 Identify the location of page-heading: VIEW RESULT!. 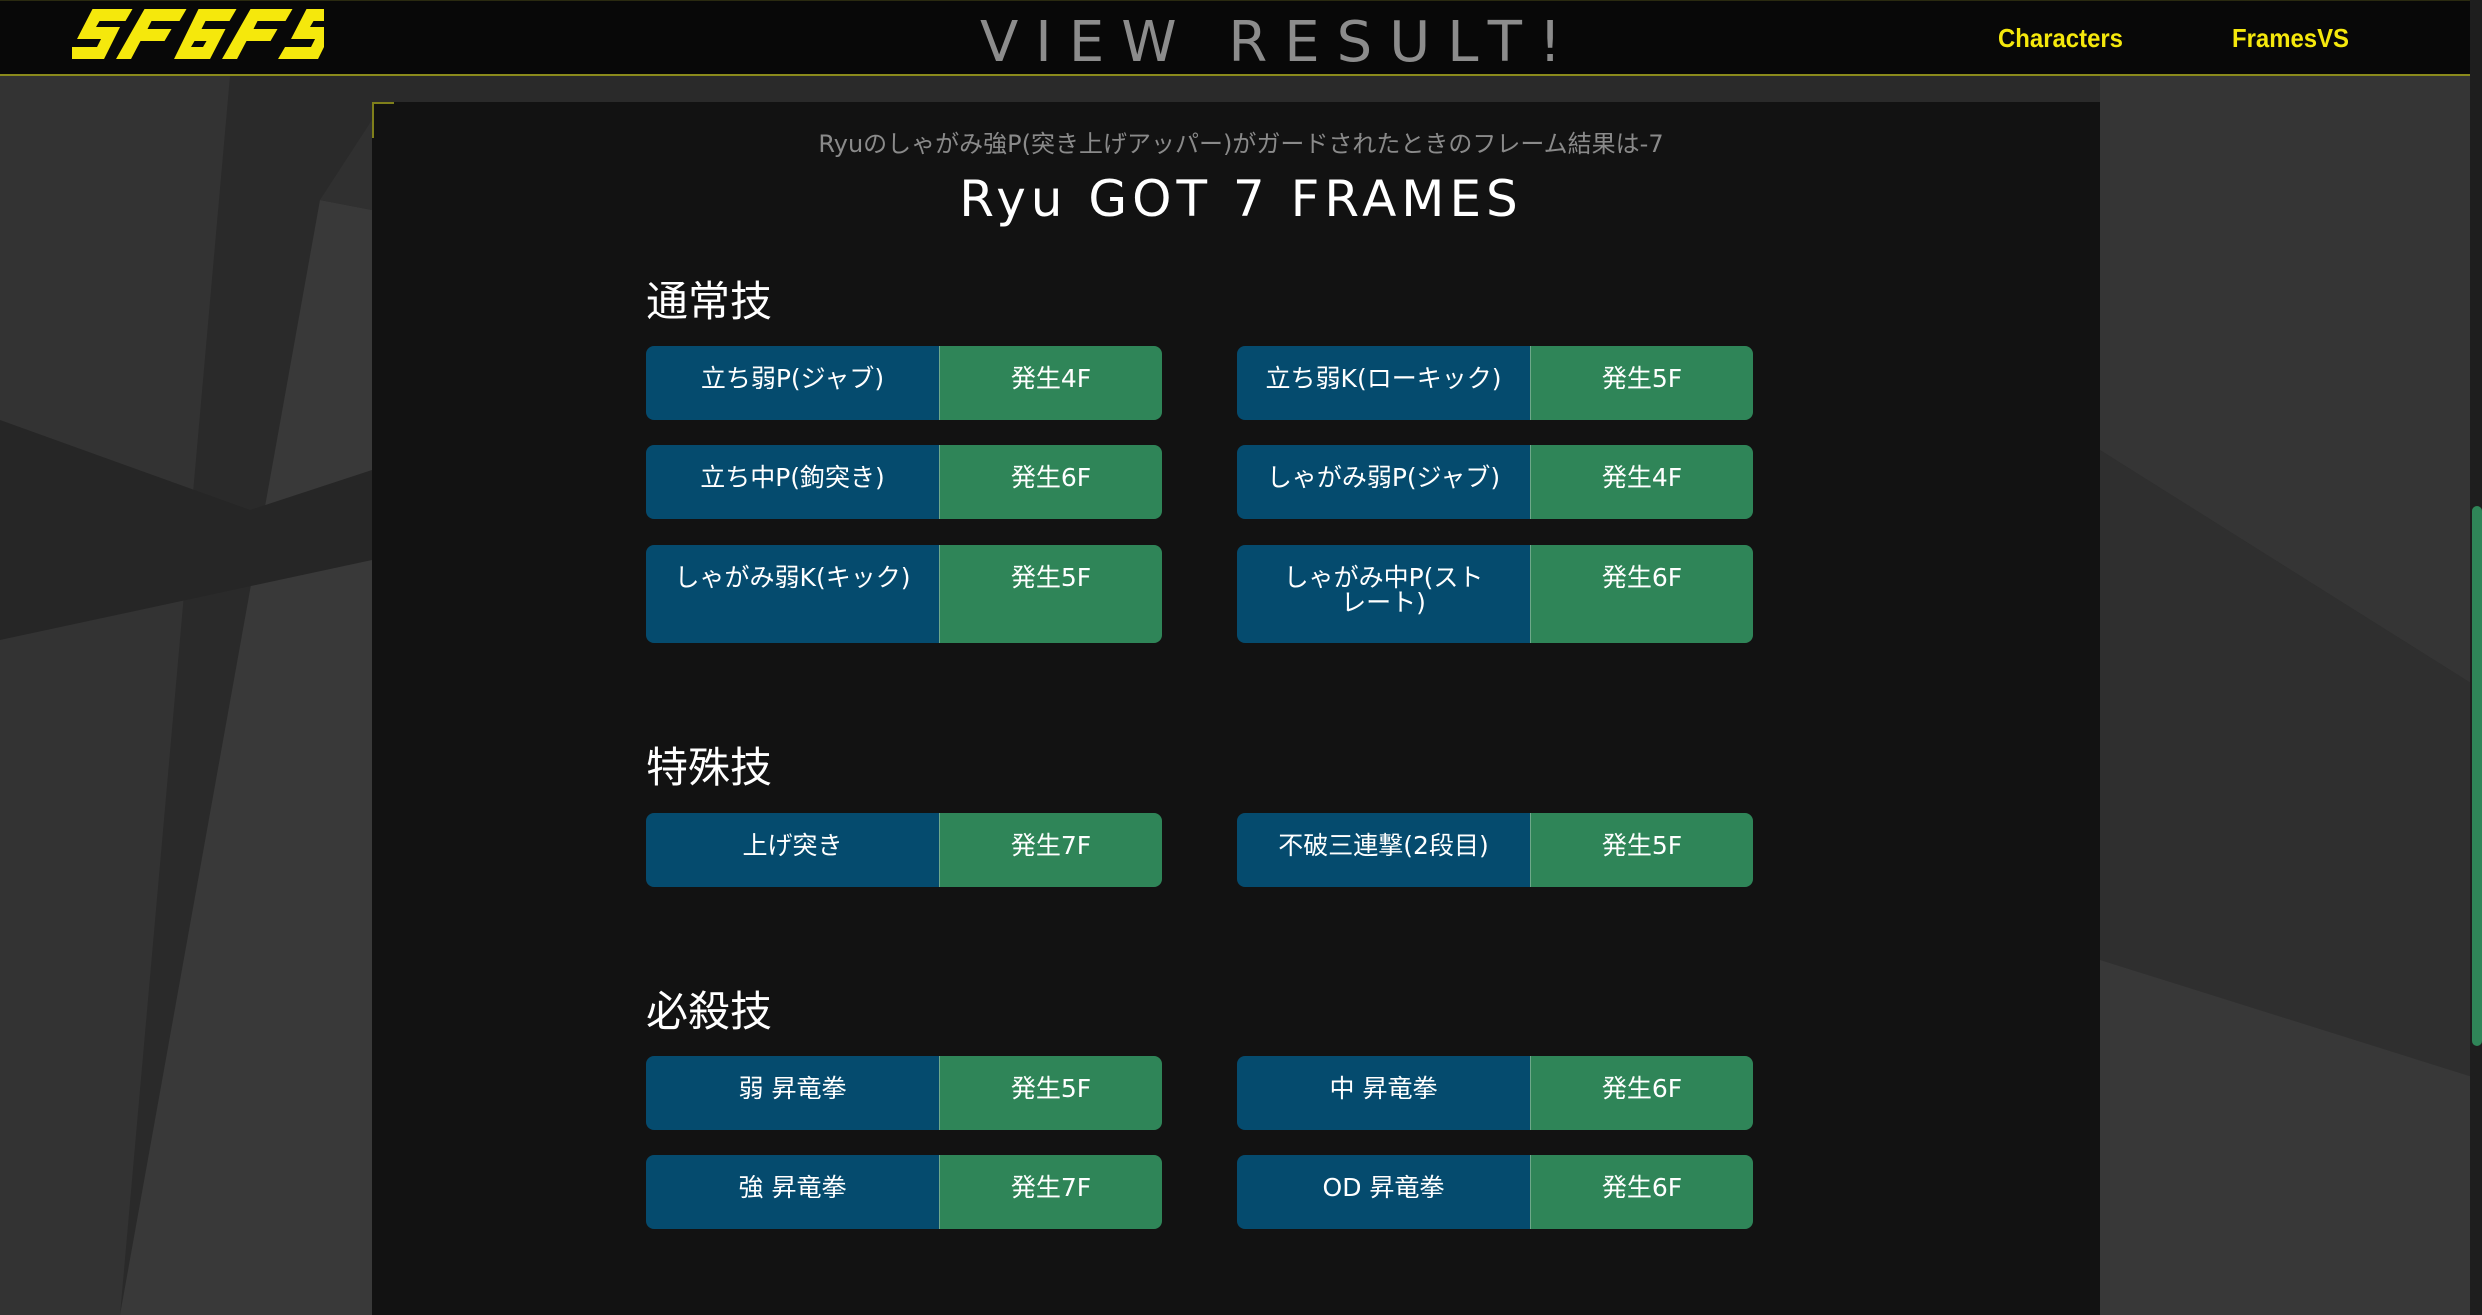
(1279, 42).